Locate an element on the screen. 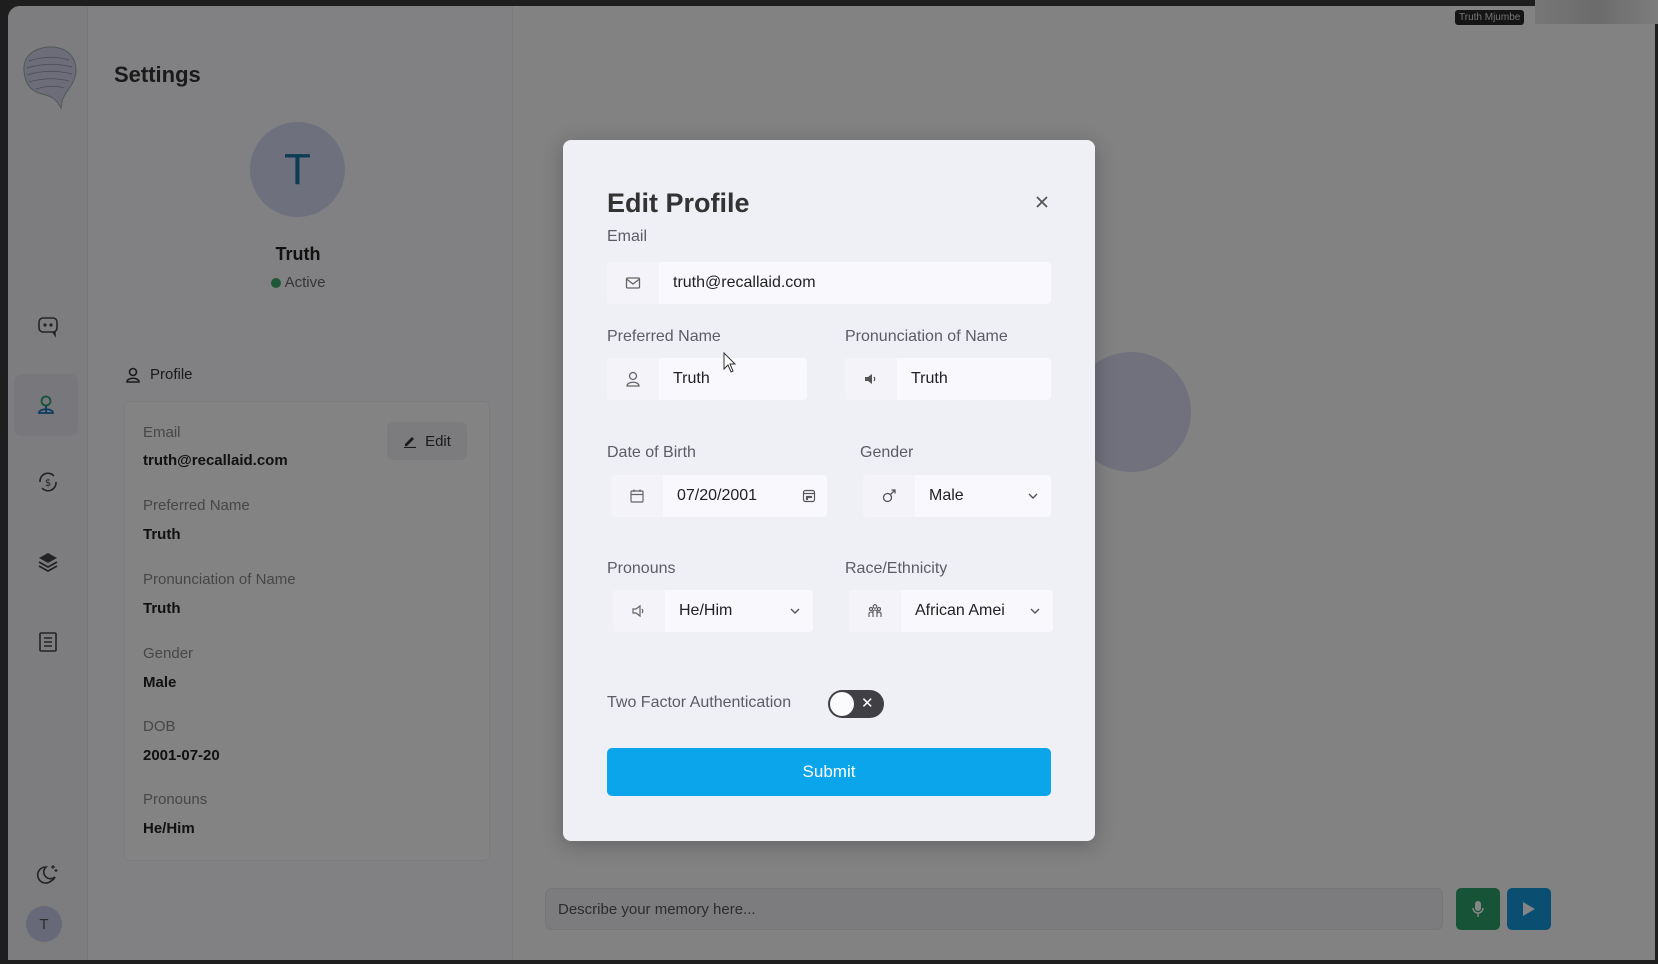 The image size is (1658, 964). dob-value: 07/20/2001 is located at coordinates (717, 495).